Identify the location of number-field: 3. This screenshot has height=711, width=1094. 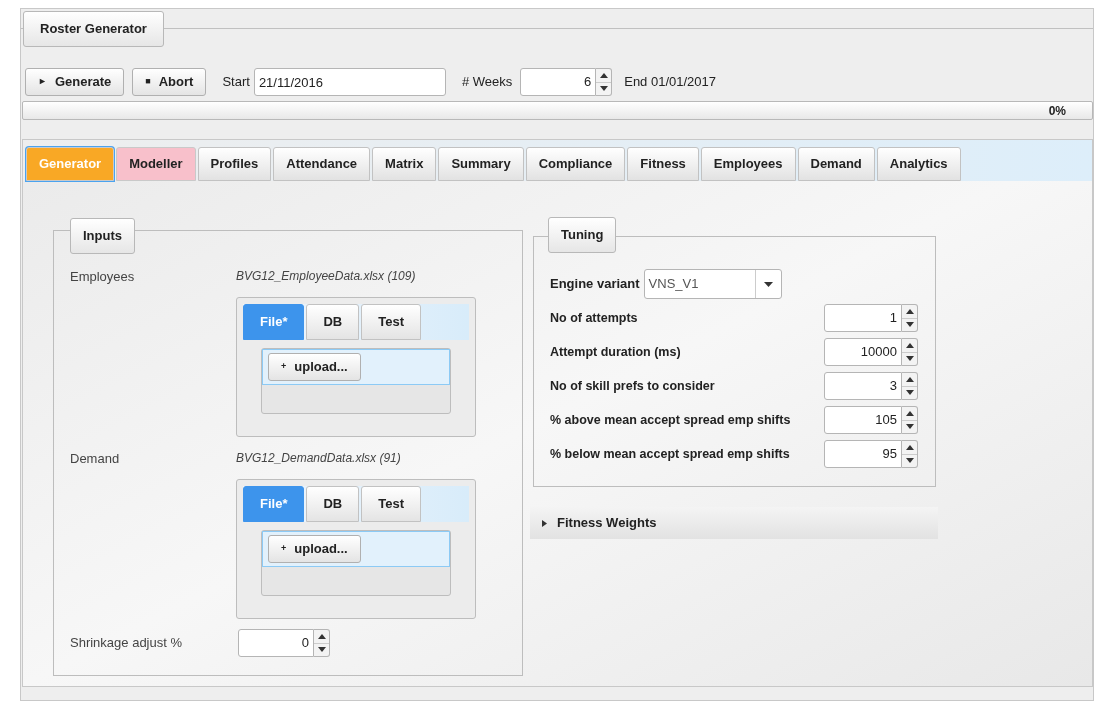
(863, 386).